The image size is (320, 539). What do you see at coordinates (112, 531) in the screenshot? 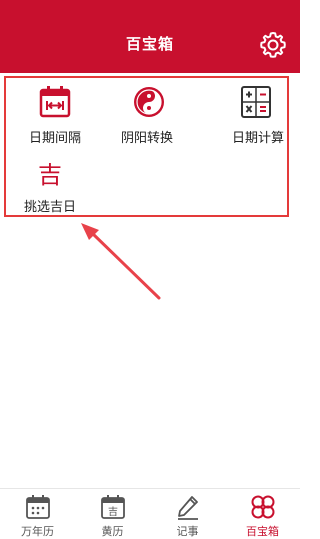
I see `nav-label: 黄历` at bounding box center [112, 531].